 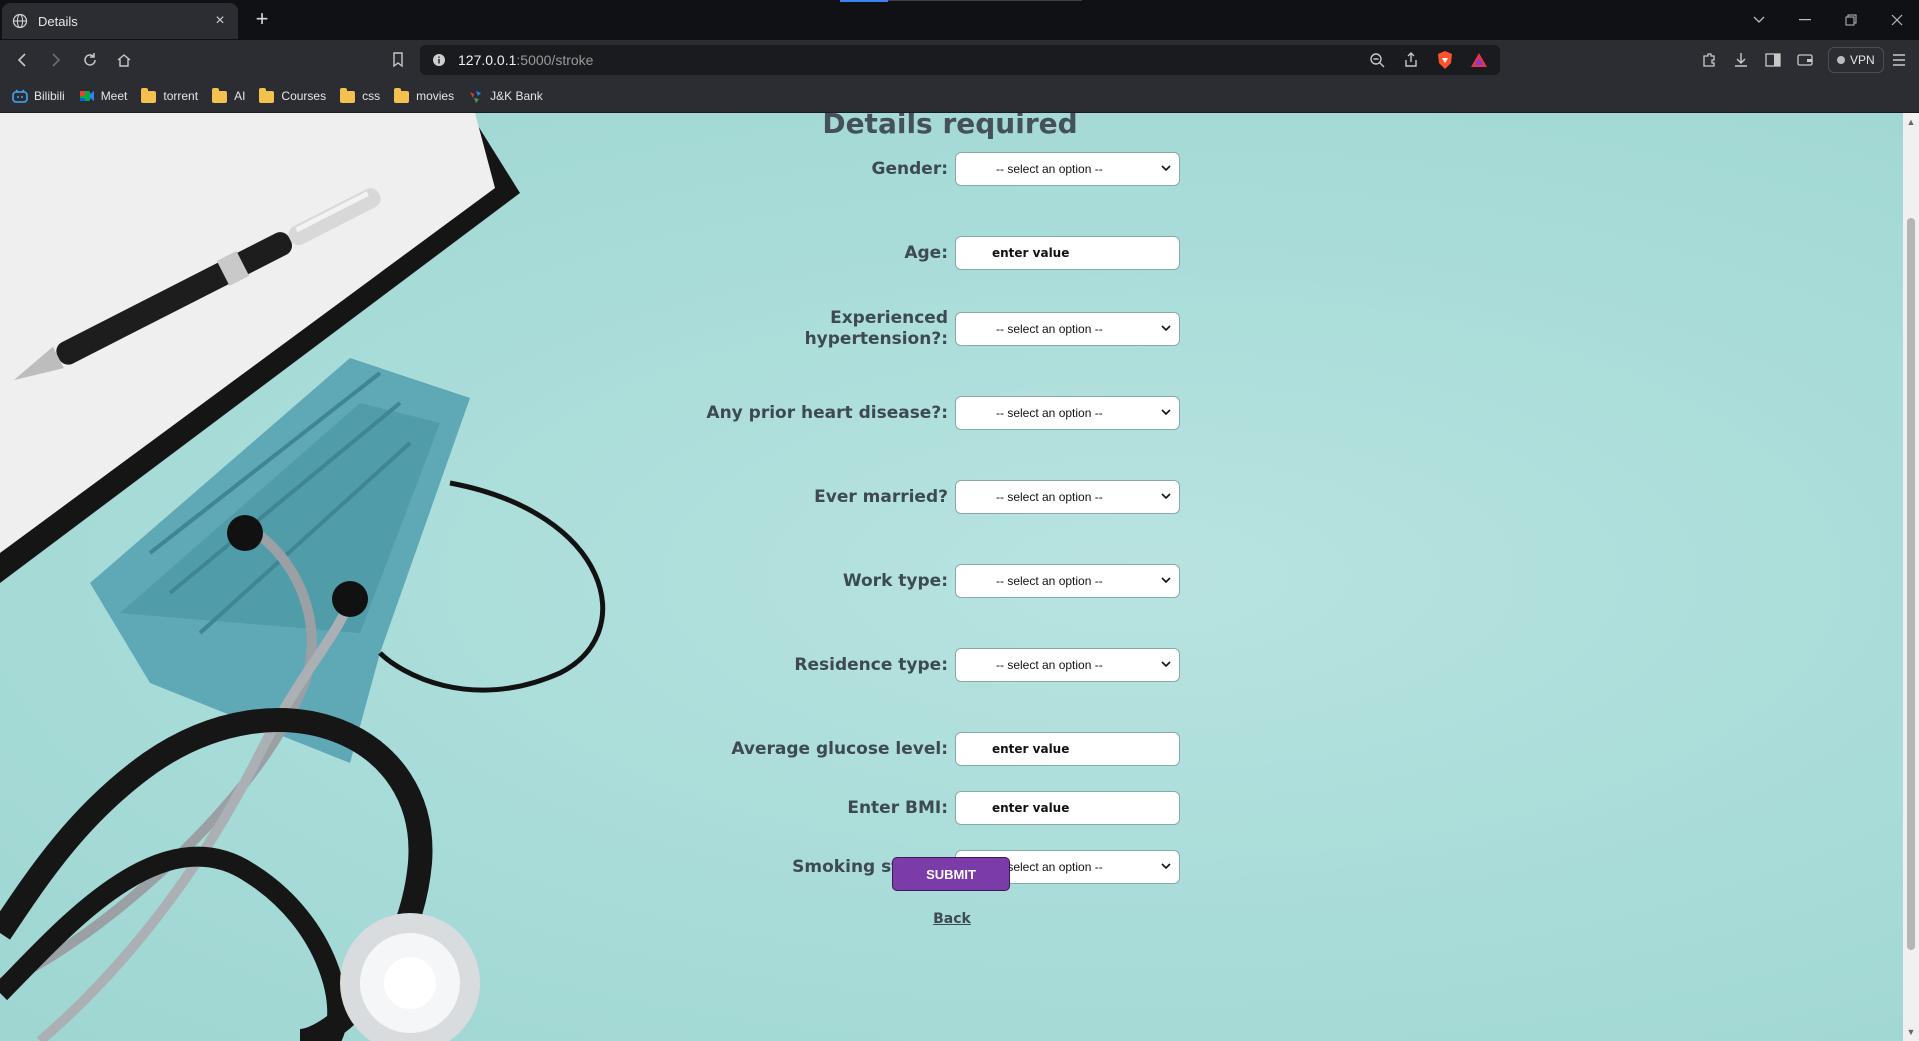 What do you see at coordinates (827, 412) in the screenshot?
I see `heart-disease-label: Any prior heart disease?:` at bounding box center [827, 412].